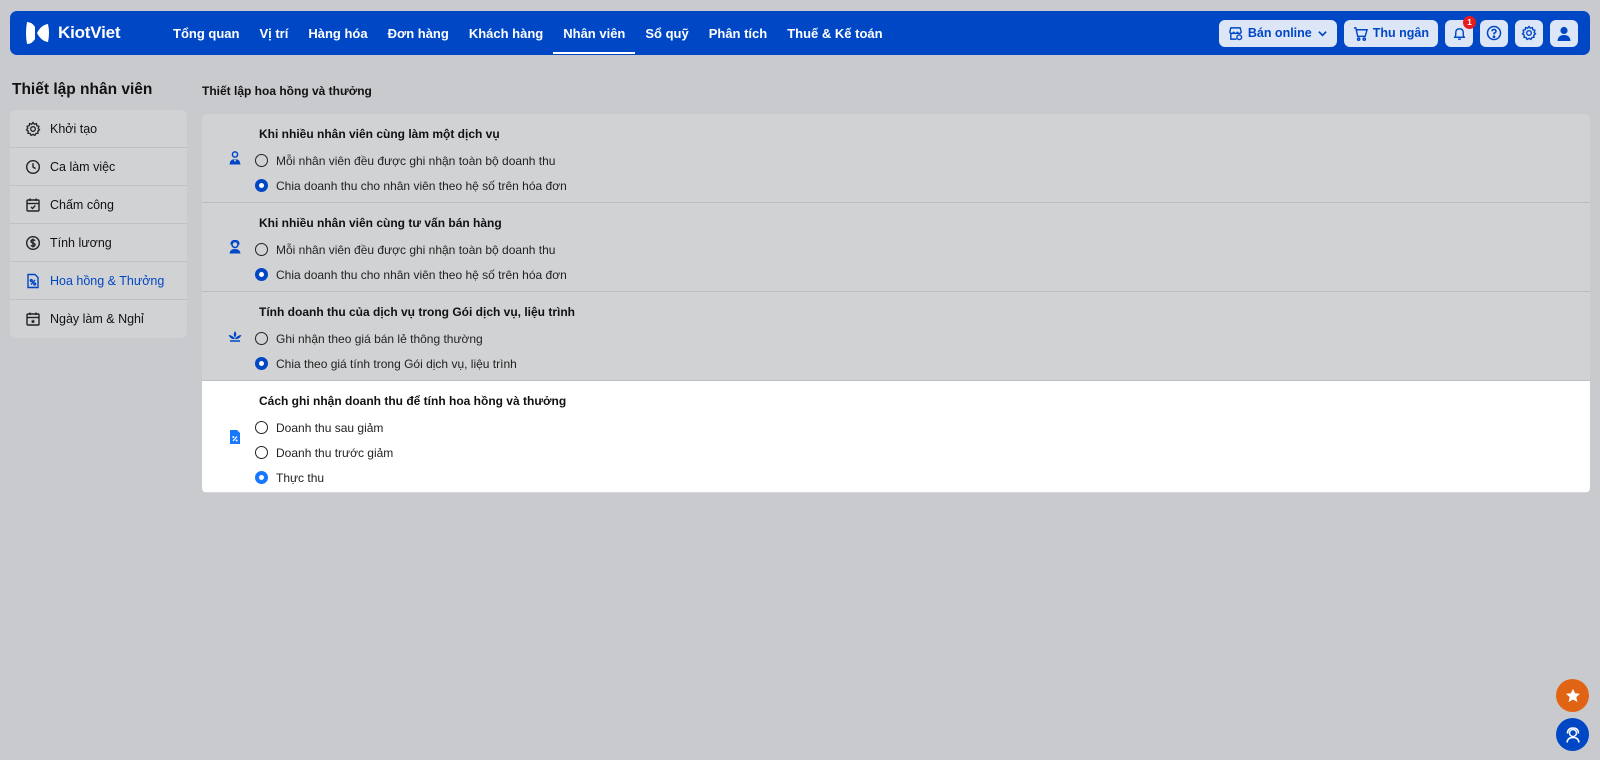  Describe the element at coordinates (206, 33) in the screenshot. I see `nav-overview: Tổng quan` at that location.